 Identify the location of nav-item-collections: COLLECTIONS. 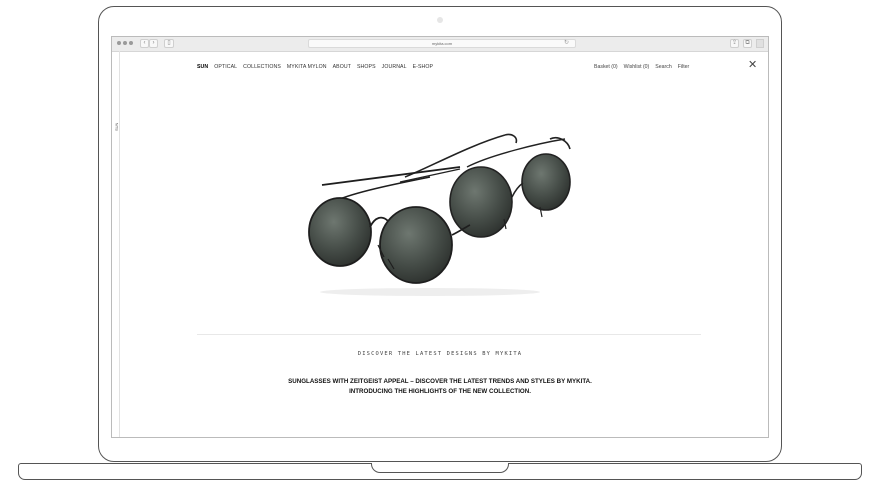
(262, 67).